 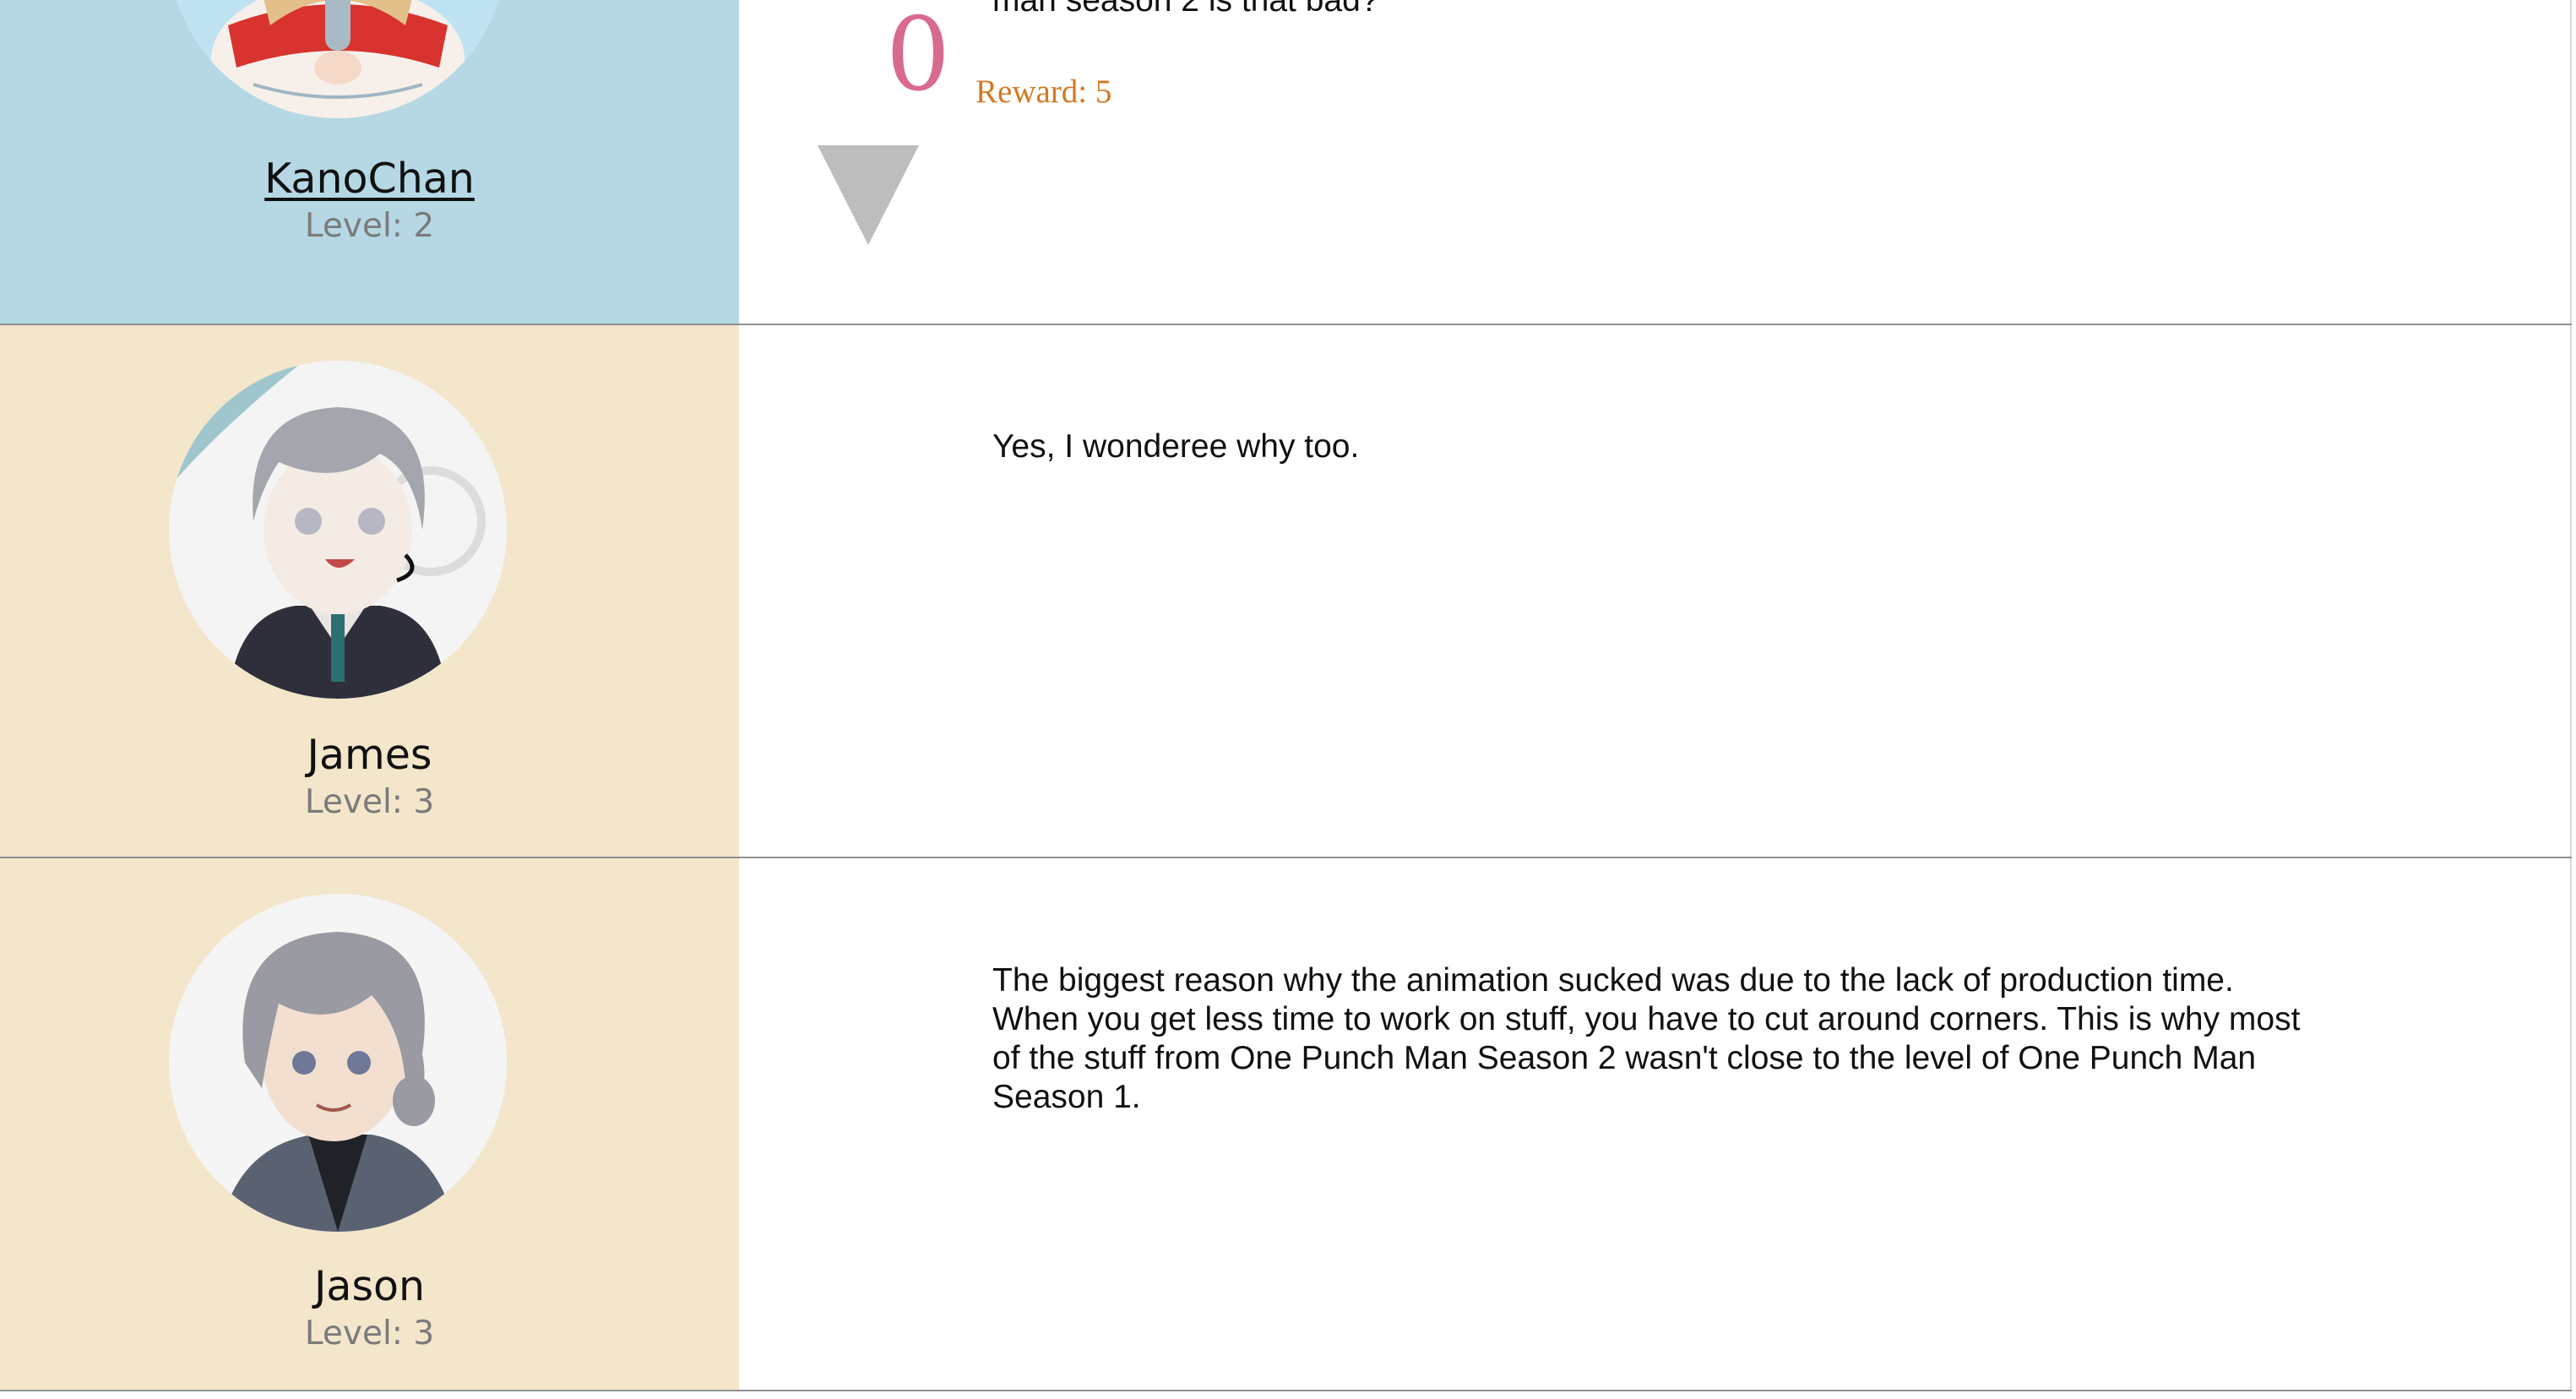 What do you see at coordinates (1044, 91) in the screenshot?
I see `reward-label: Reward: 5` at bounding box center [1044, 91].